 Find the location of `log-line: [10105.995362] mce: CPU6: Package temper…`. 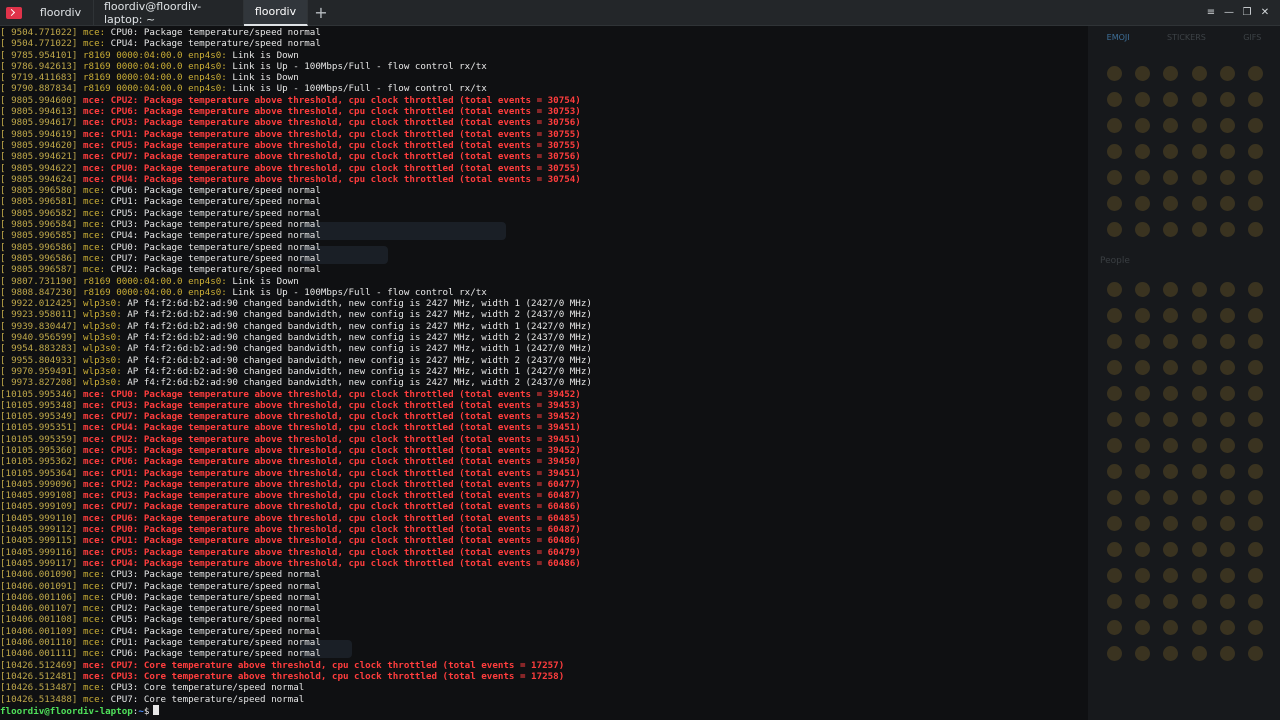

log-line: [10105.995362] mce: CPU6: Package temper… is located at coordinates (544, 461).